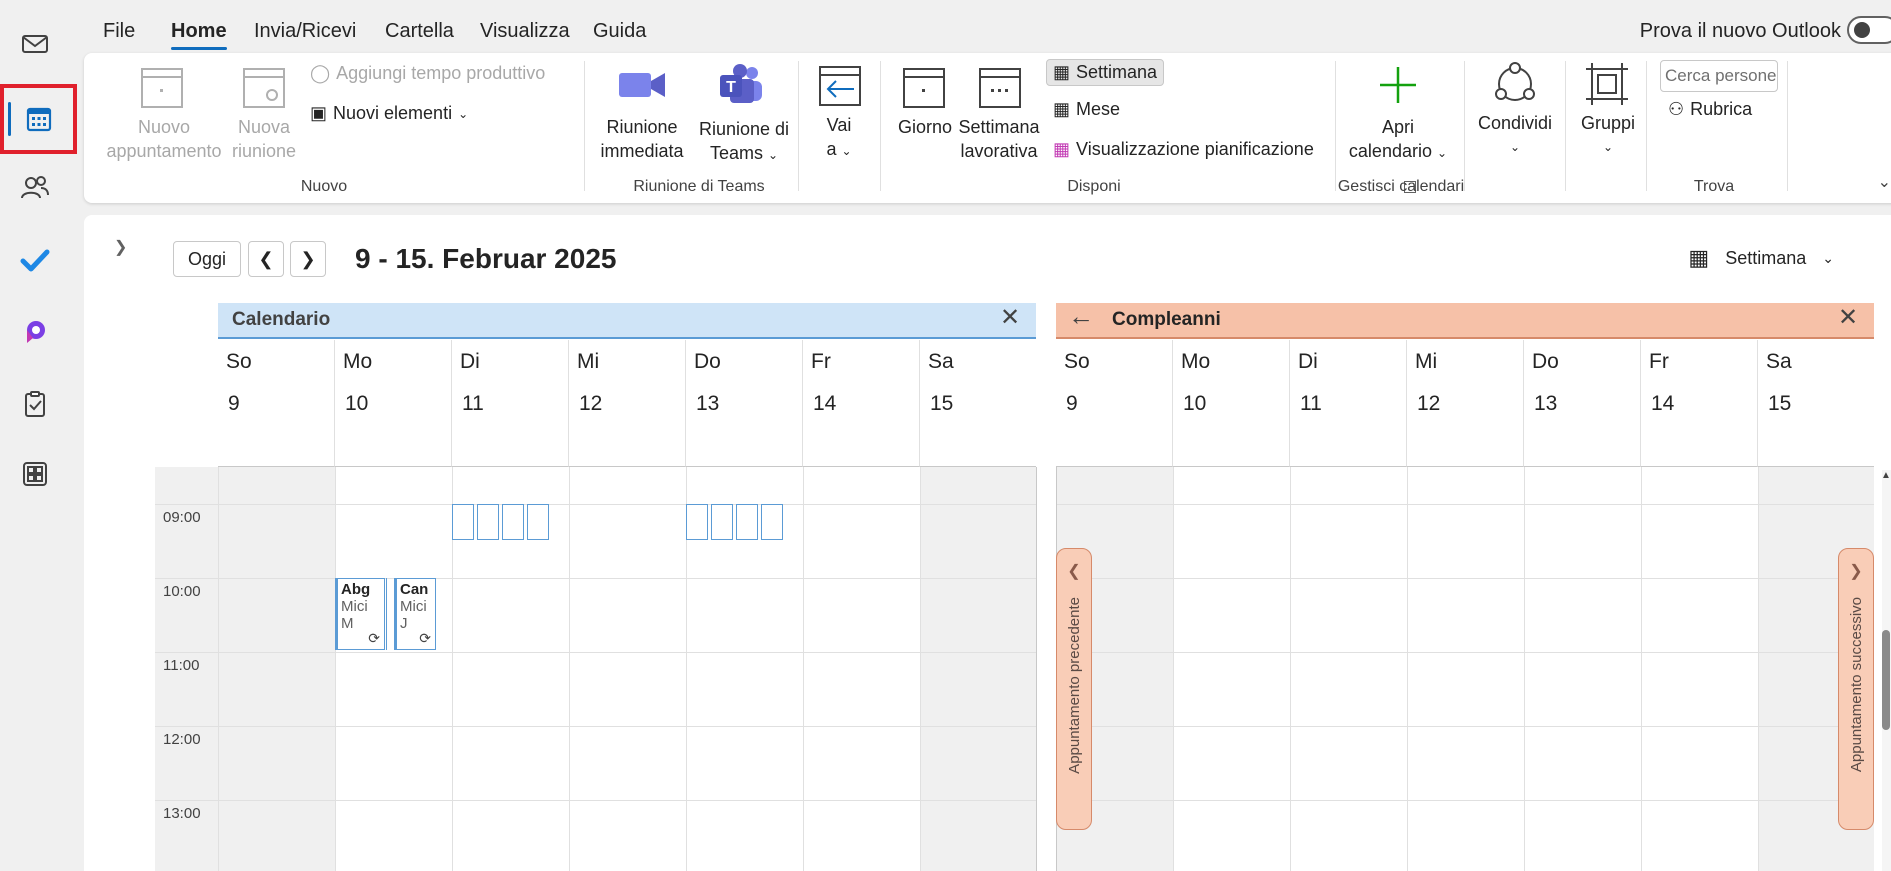 The image size is (1891, 871). Describe the element at coordinates (1465, 321) in the screenshot. I see `birthdays-pane-header: Compleanni` at that location.